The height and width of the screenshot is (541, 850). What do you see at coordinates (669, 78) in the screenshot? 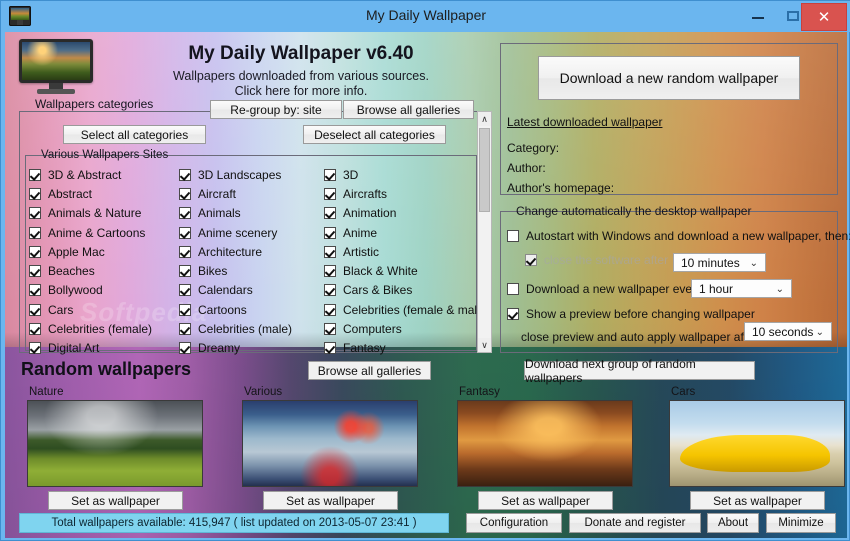
I see `download-random-wallpaper-button: Download a new random wallpaper` at bounding box center [669, 78].